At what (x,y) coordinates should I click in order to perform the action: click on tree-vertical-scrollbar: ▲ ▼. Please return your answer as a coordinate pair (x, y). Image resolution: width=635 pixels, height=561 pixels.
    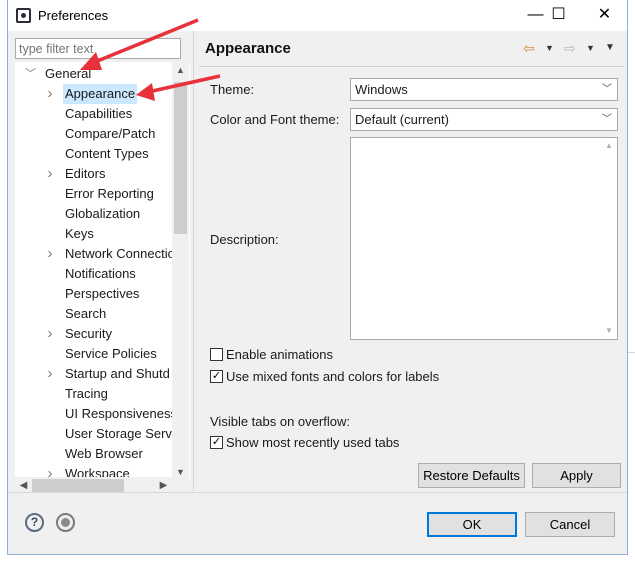
    Looking at the image, I should click on (180, 271).